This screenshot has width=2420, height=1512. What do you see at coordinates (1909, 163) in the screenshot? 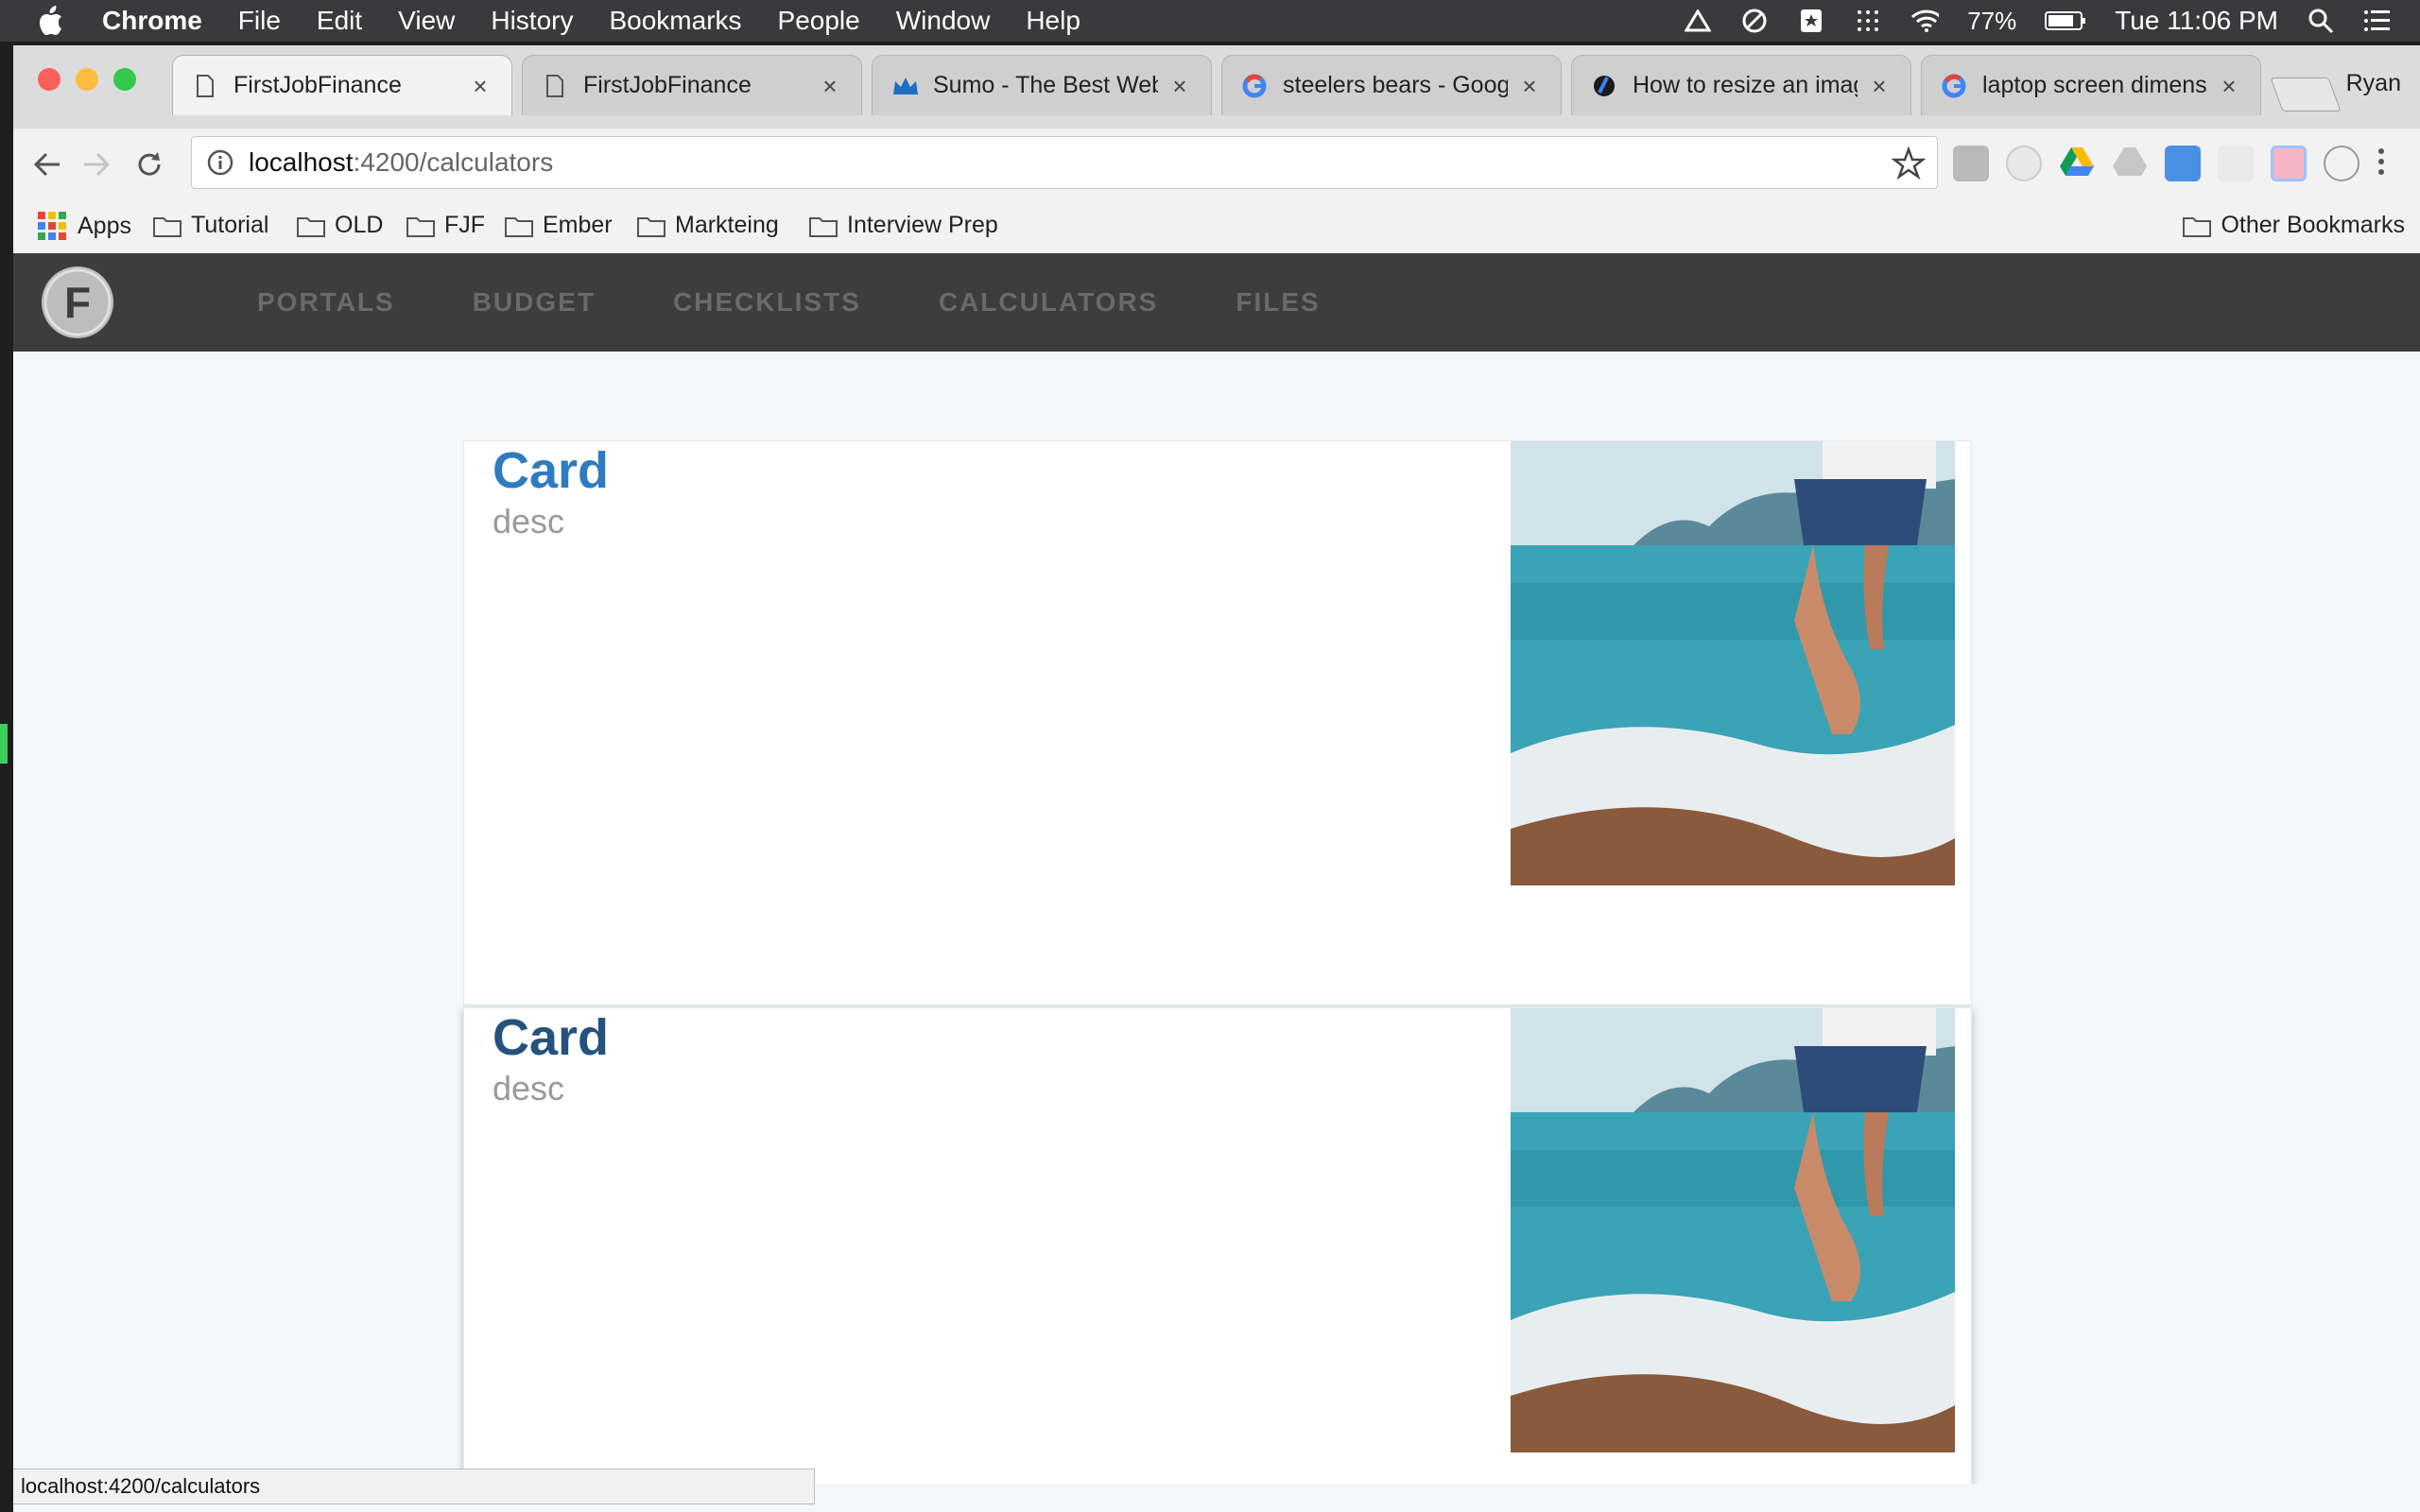
I see `bookmark-star-icon` at bounding box center [1909, 163].